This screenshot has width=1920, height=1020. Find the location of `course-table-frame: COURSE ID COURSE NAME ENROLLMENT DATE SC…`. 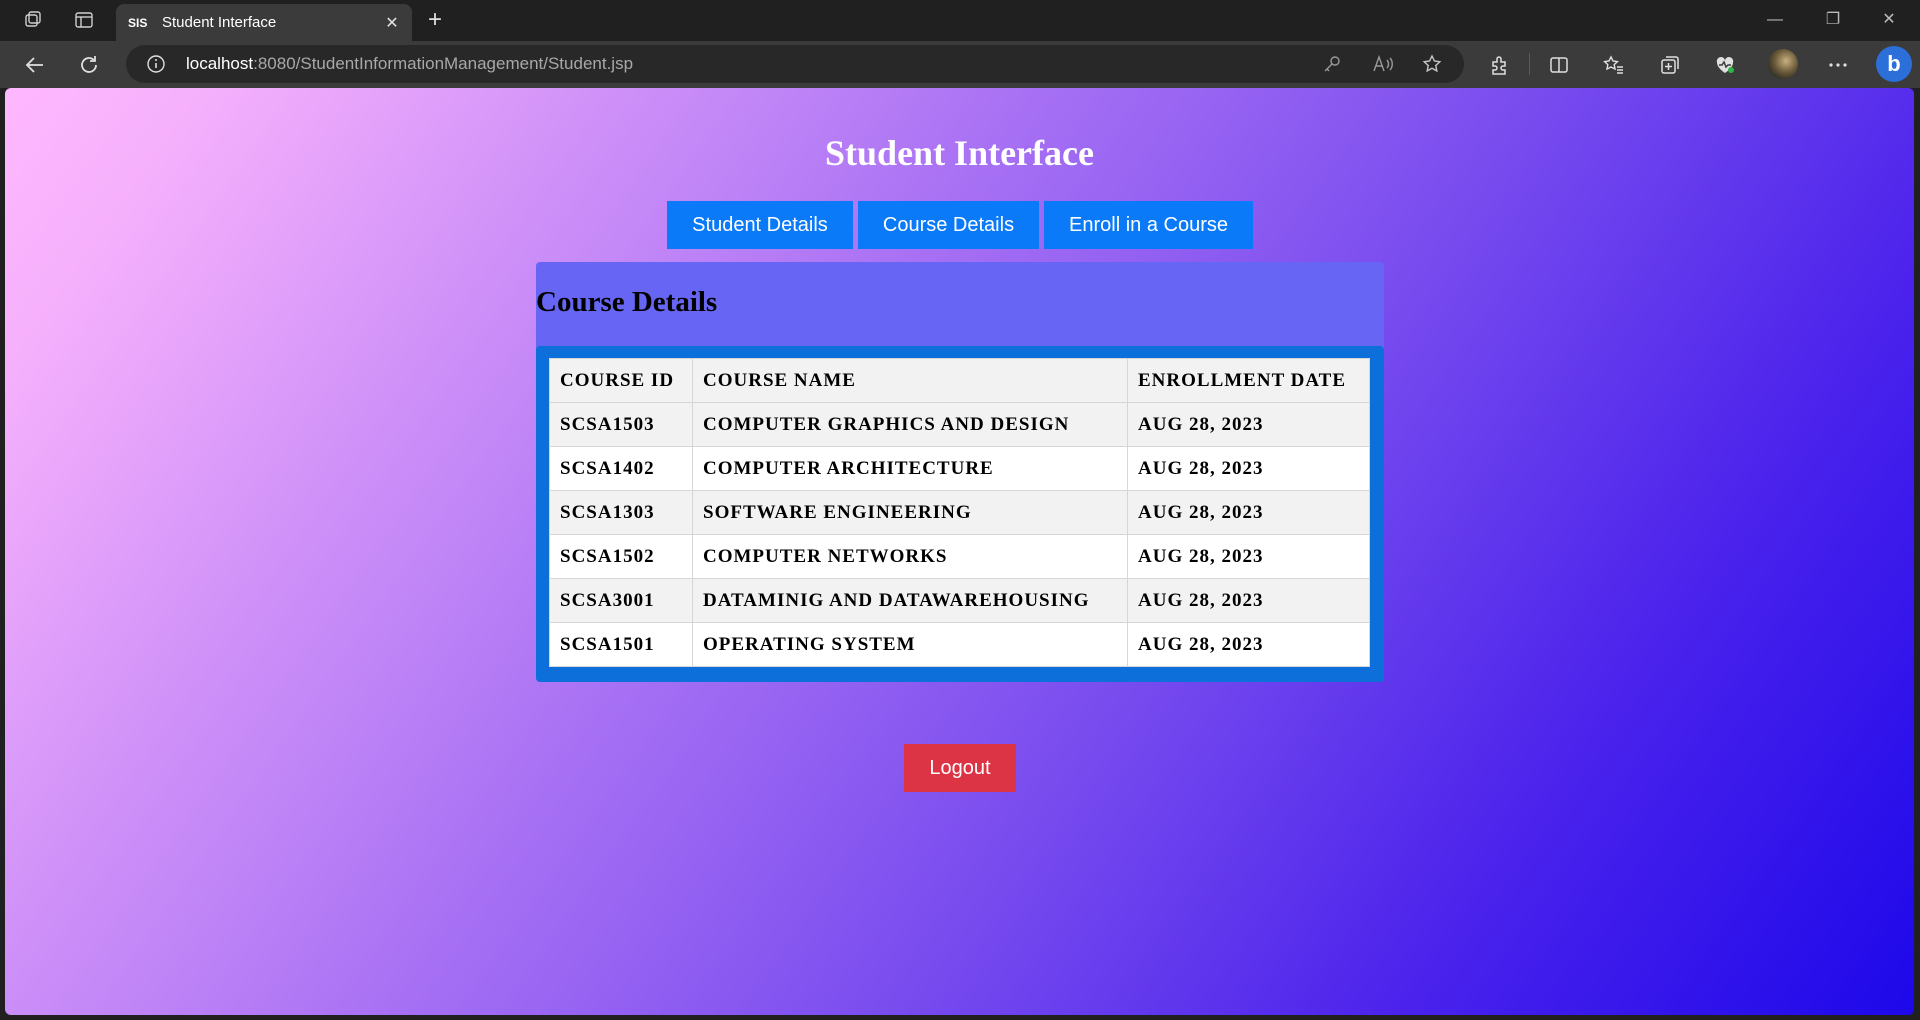

course-table-frame: COURSE ID COURSE NAME ENROLLMENT DATE SC… is located at coordinates (960, 514).